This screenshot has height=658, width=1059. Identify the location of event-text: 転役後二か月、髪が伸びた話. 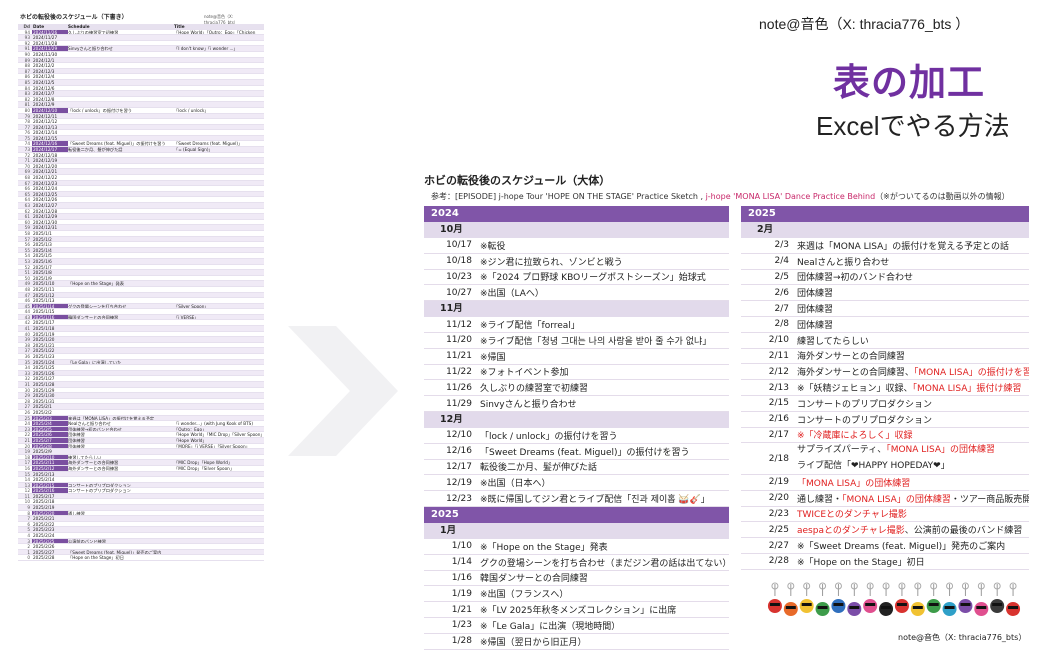
(539, 468).